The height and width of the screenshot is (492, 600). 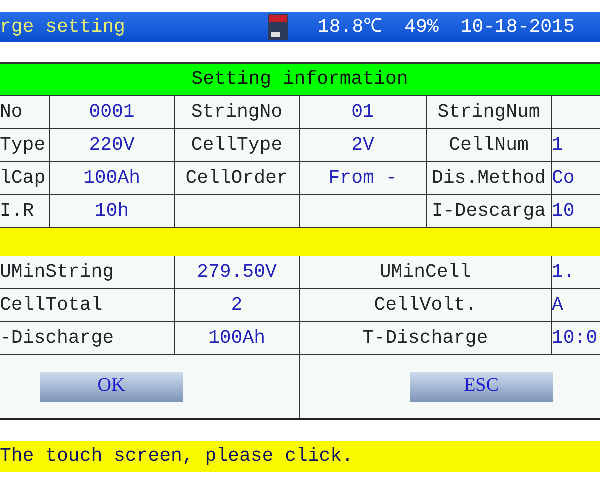 I want to click on label-cell: CellNum, so click(x=489, y=145).